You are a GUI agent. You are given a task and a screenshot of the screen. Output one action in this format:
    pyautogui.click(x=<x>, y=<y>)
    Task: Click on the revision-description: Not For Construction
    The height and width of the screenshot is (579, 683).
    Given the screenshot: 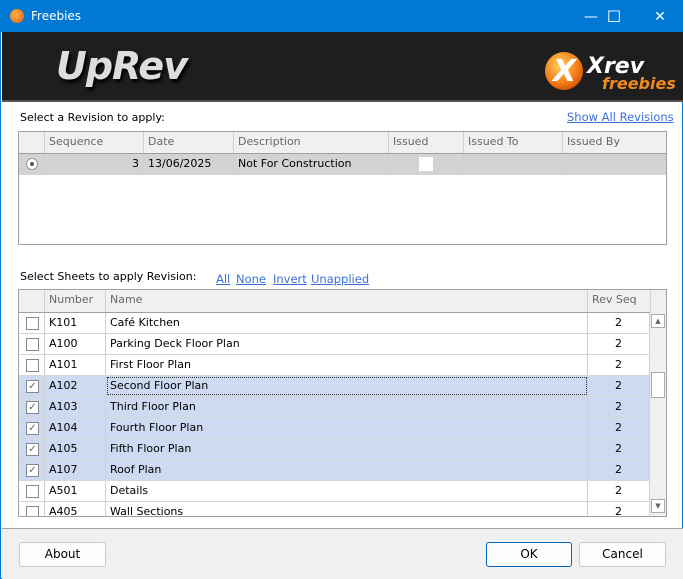 What is the action you would take?
    pyautogui.click(x=311, y=164)
    